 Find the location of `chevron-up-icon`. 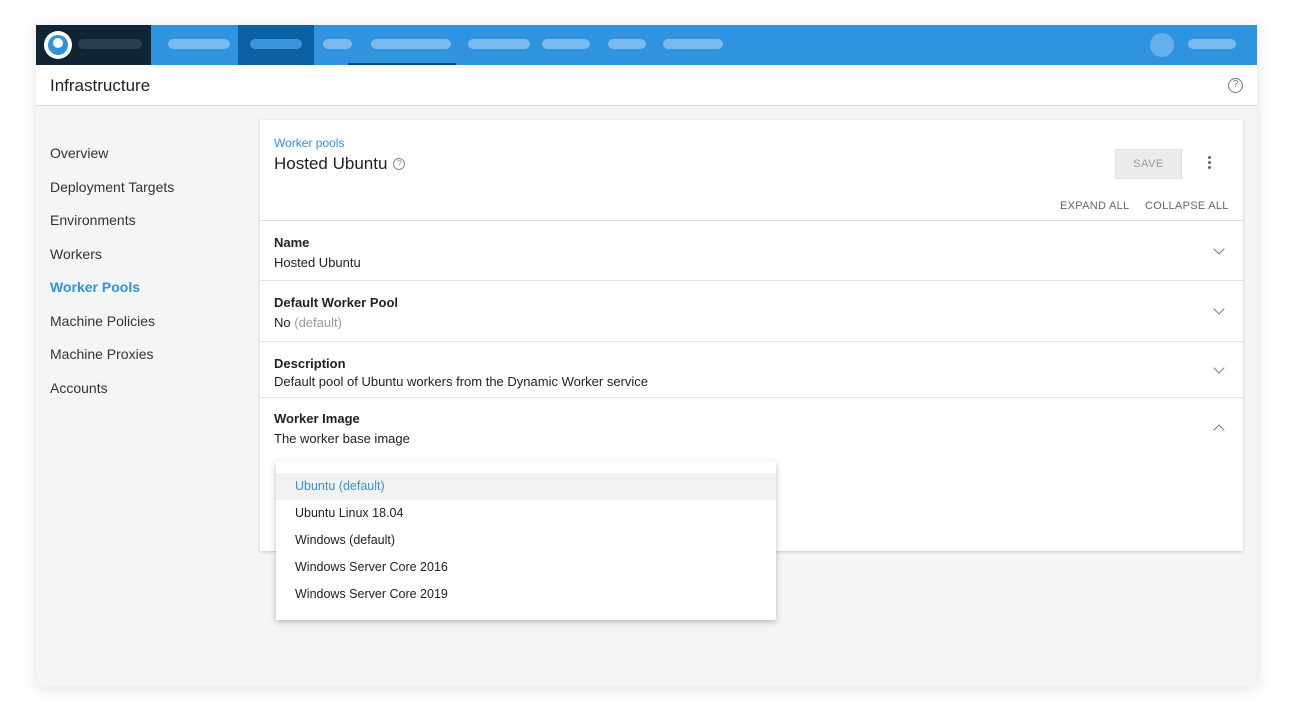

chevron-up-icon is located at coordinates (1219, 430).